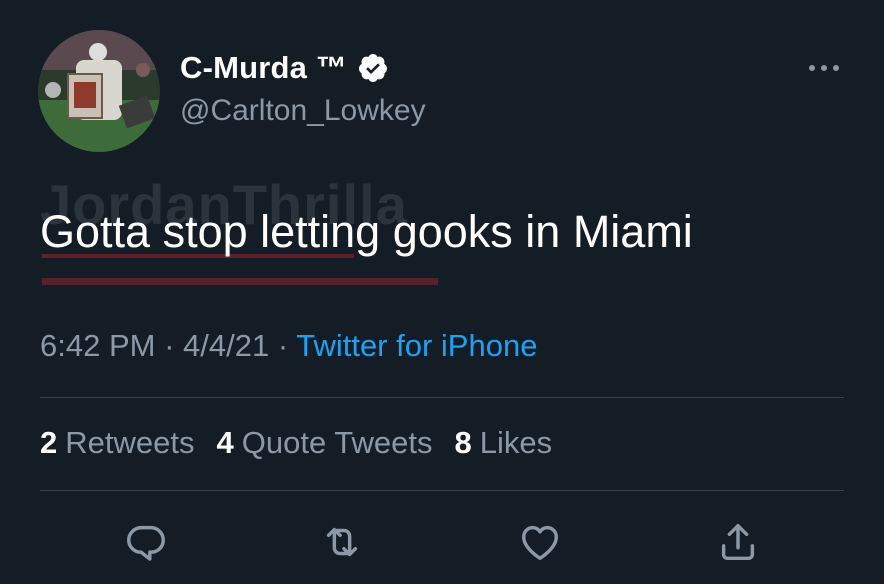 This screenshot has width=884, height=584. I want to click on like-button, so click(540, 542).